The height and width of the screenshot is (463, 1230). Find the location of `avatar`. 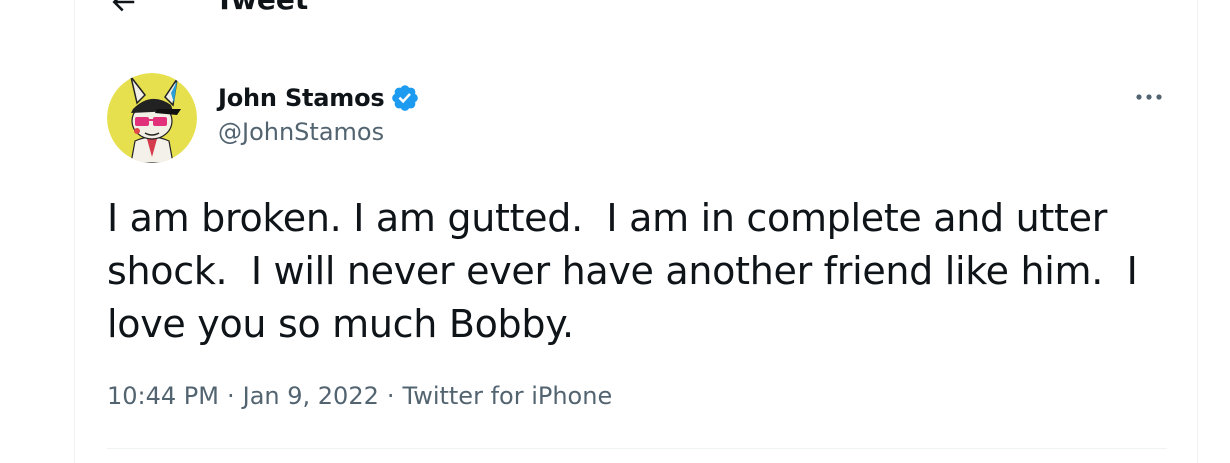

avatar is located at coordinates (152, 118).